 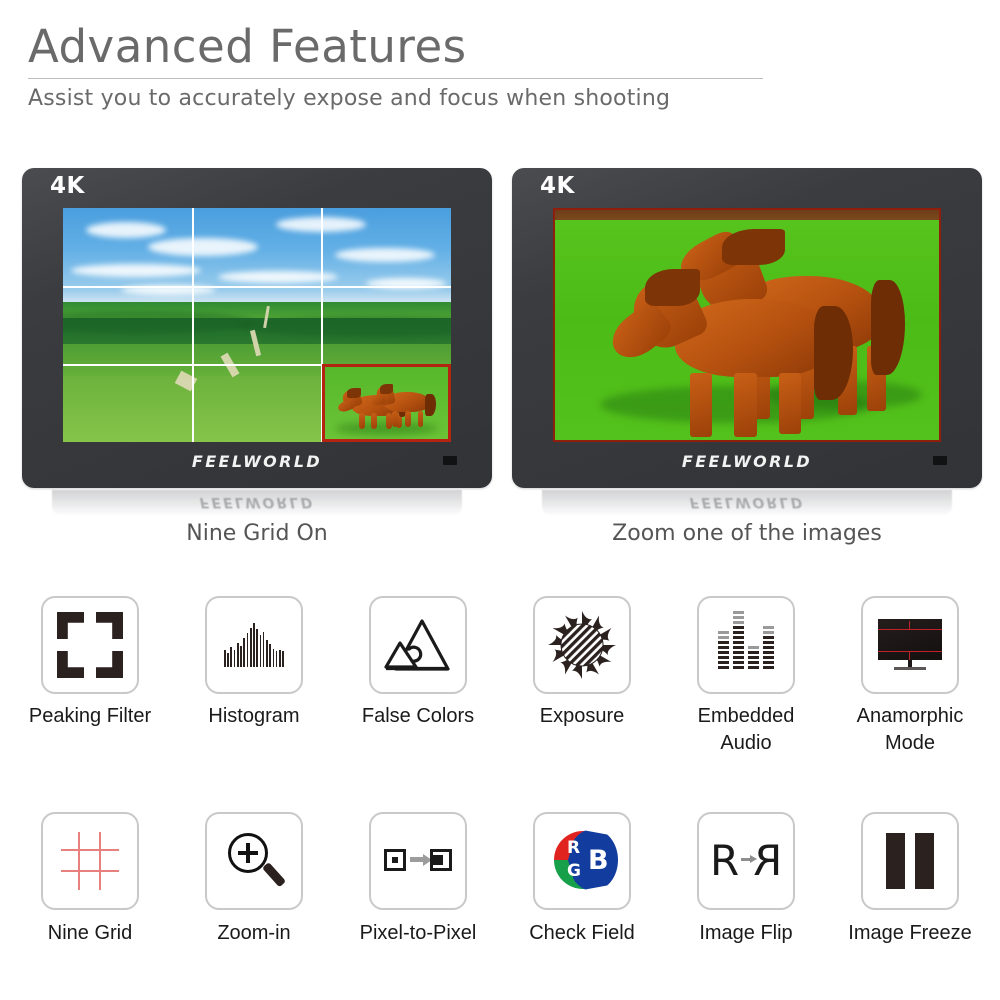 I want to click on pixel-target-box, so click(x=441, y=860).